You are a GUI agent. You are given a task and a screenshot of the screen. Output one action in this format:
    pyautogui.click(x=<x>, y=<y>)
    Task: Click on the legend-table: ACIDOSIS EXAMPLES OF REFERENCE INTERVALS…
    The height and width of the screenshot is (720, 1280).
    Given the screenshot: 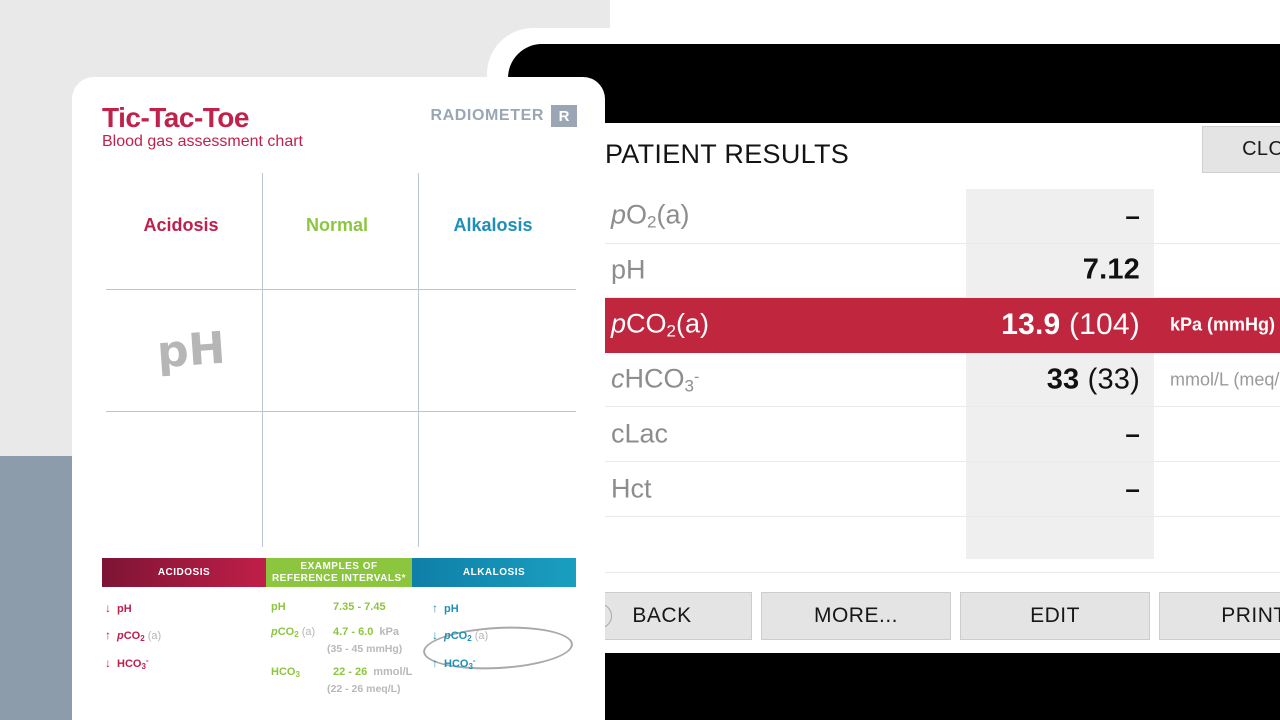 What is the action you would take?
    pyautogui.click(x=339, y=626)
    